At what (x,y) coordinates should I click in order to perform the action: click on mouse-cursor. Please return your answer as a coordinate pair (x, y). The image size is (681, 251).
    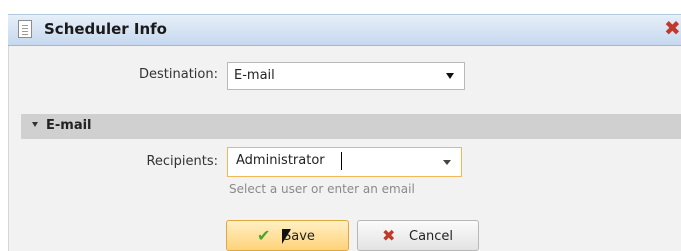
    Looking at the image, I should click on (286, 236).